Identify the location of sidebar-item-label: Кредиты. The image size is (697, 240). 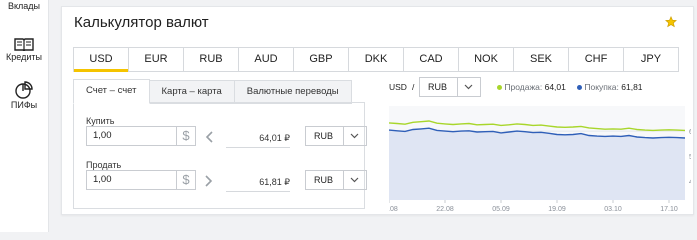
(24, 57).